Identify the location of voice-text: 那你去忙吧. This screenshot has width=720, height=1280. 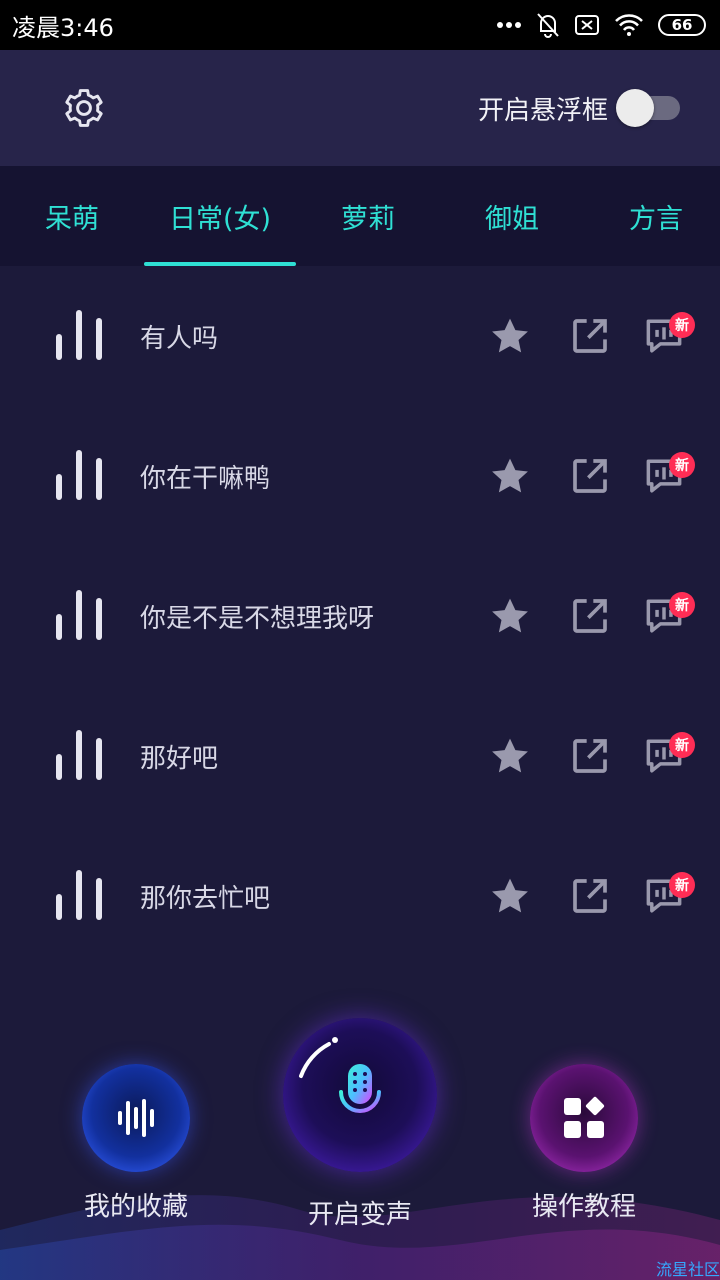
(205, 898).